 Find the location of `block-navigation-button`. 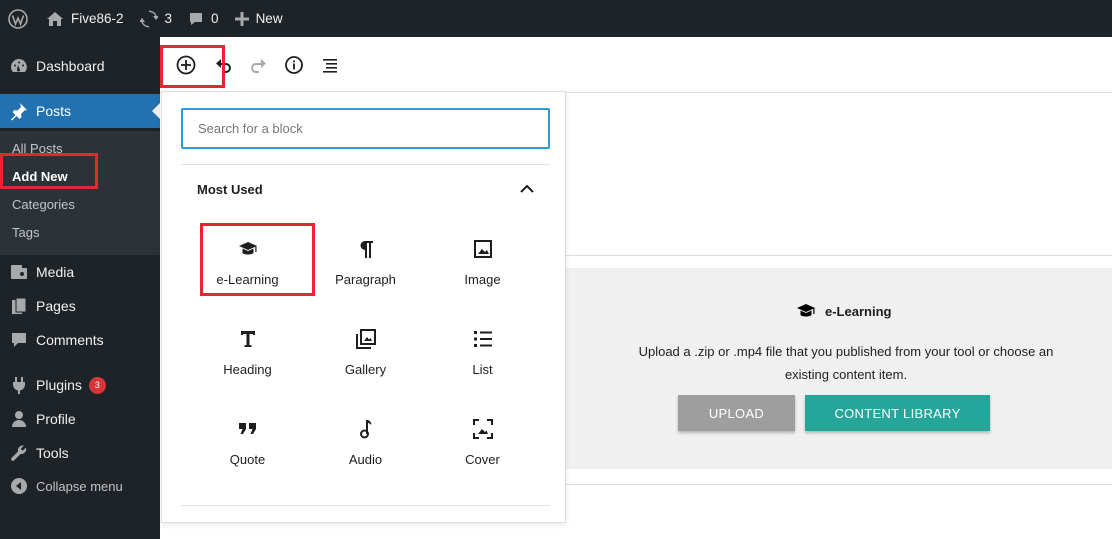

block-navigation-button is located at coordinates (330, 65).